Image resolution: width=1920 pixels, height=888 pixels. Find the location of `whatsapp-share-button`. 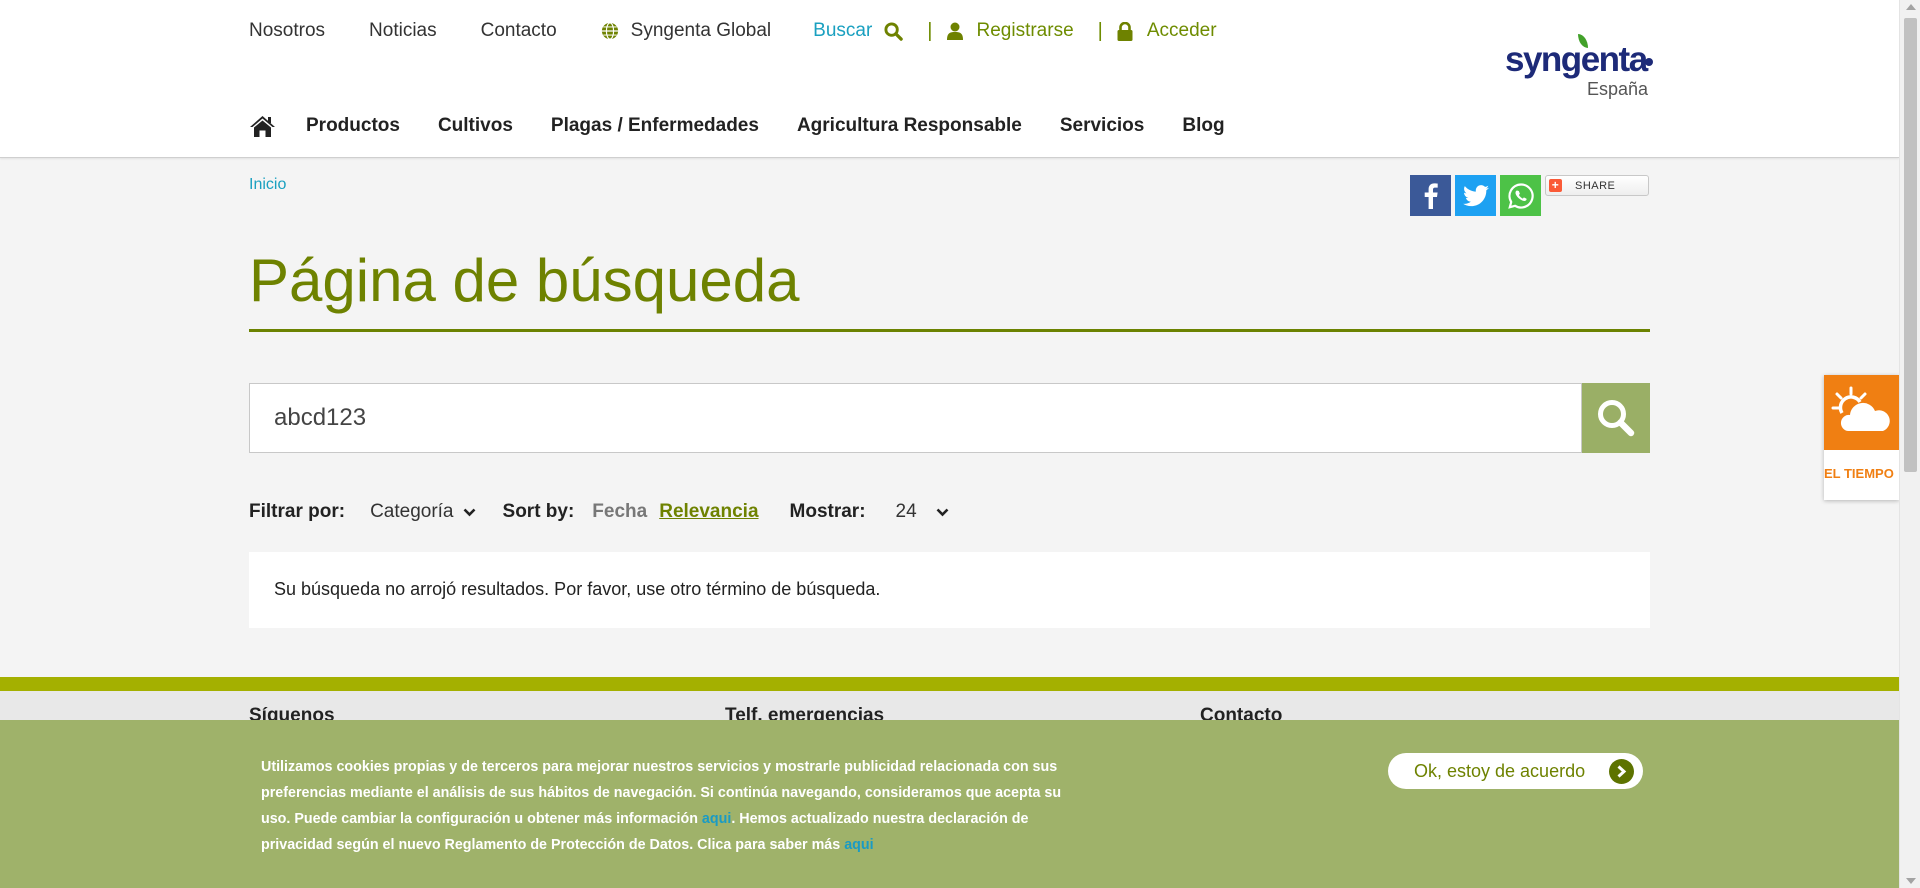

whatsapp-share-button is located at coordinates (1520, 195).